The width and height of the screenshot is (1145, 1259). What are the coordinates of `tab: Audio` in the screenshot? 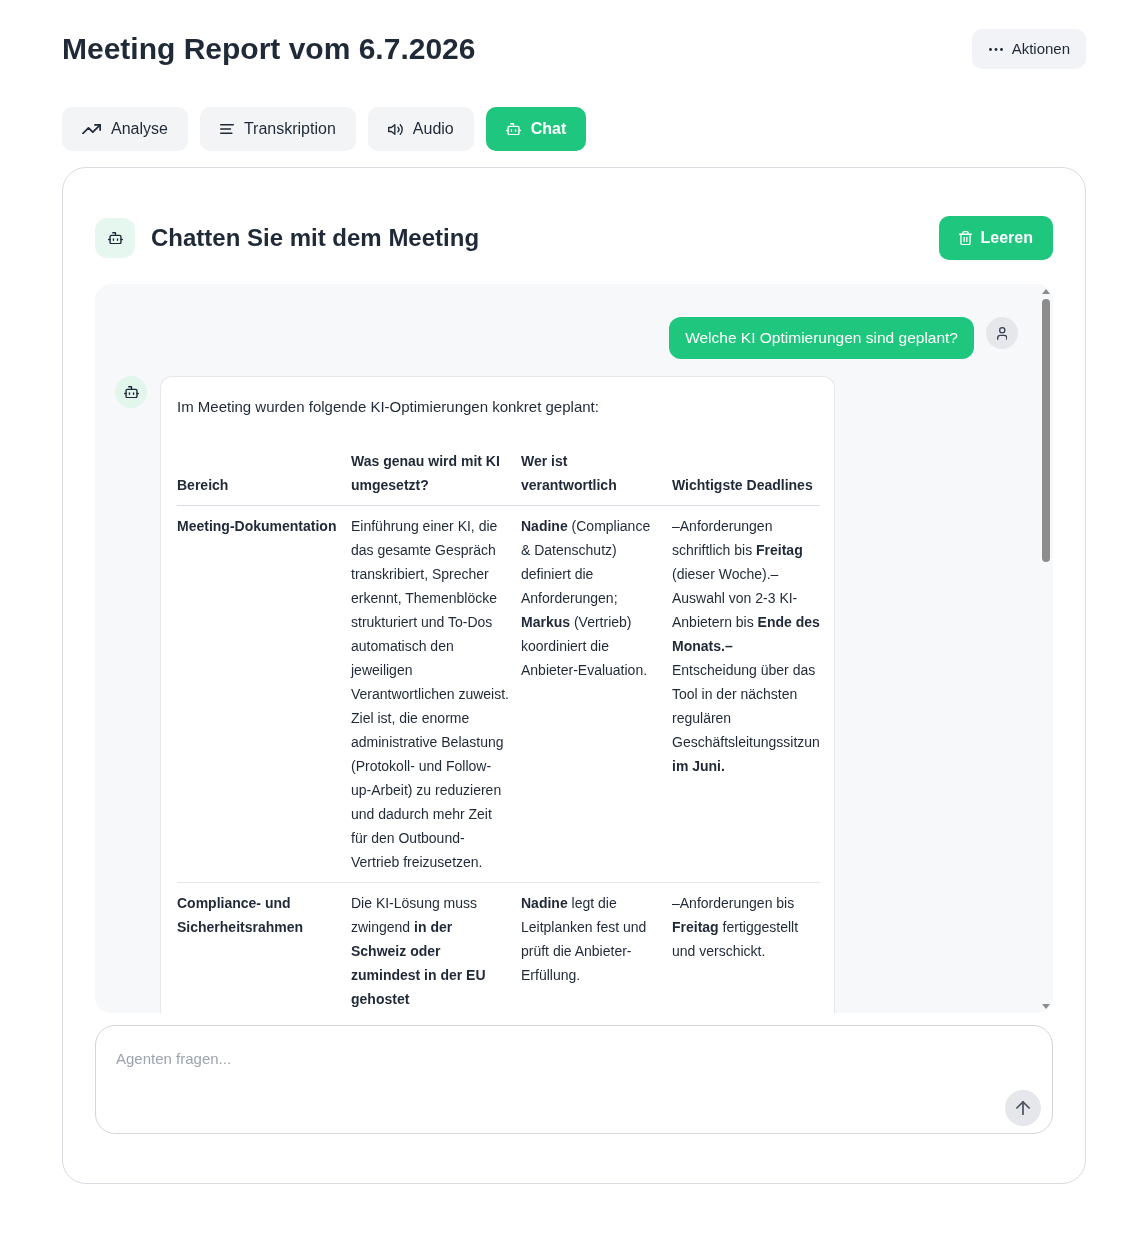 It's located at (420, 129).